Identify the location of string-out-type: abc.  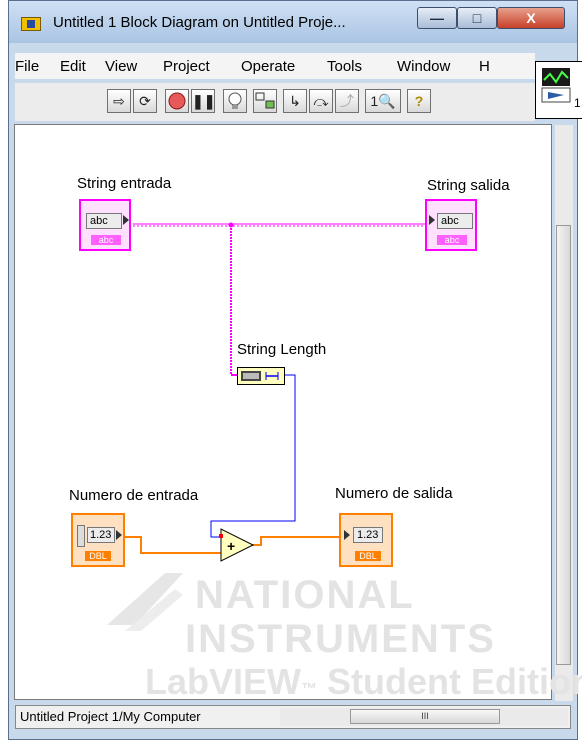
(452, 240).